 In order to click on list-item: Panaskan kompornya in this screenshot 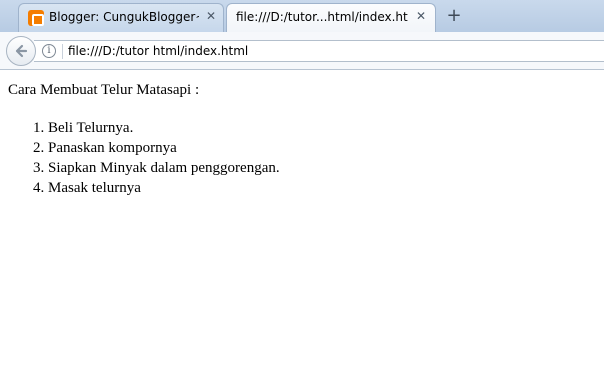, I will do `click(164, 148)`.